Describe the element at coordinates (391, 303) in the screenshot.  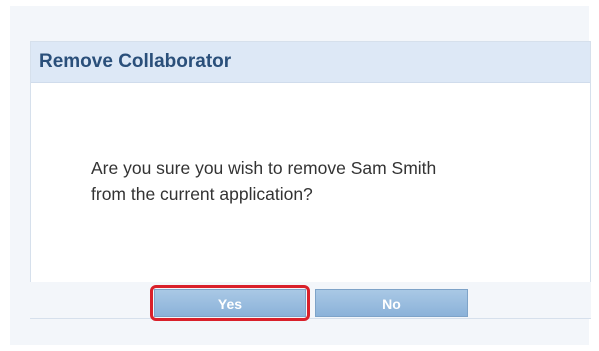
I see `no-button: No` at that location.